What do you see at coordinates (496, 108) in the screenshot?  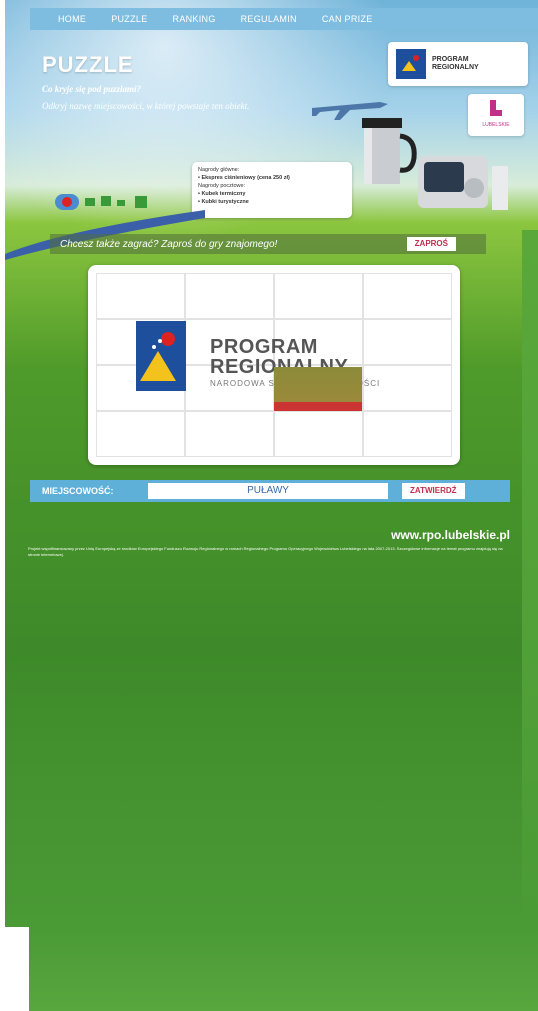 I see `lubelskie-logo-icon` at bounding box center [496, 108].